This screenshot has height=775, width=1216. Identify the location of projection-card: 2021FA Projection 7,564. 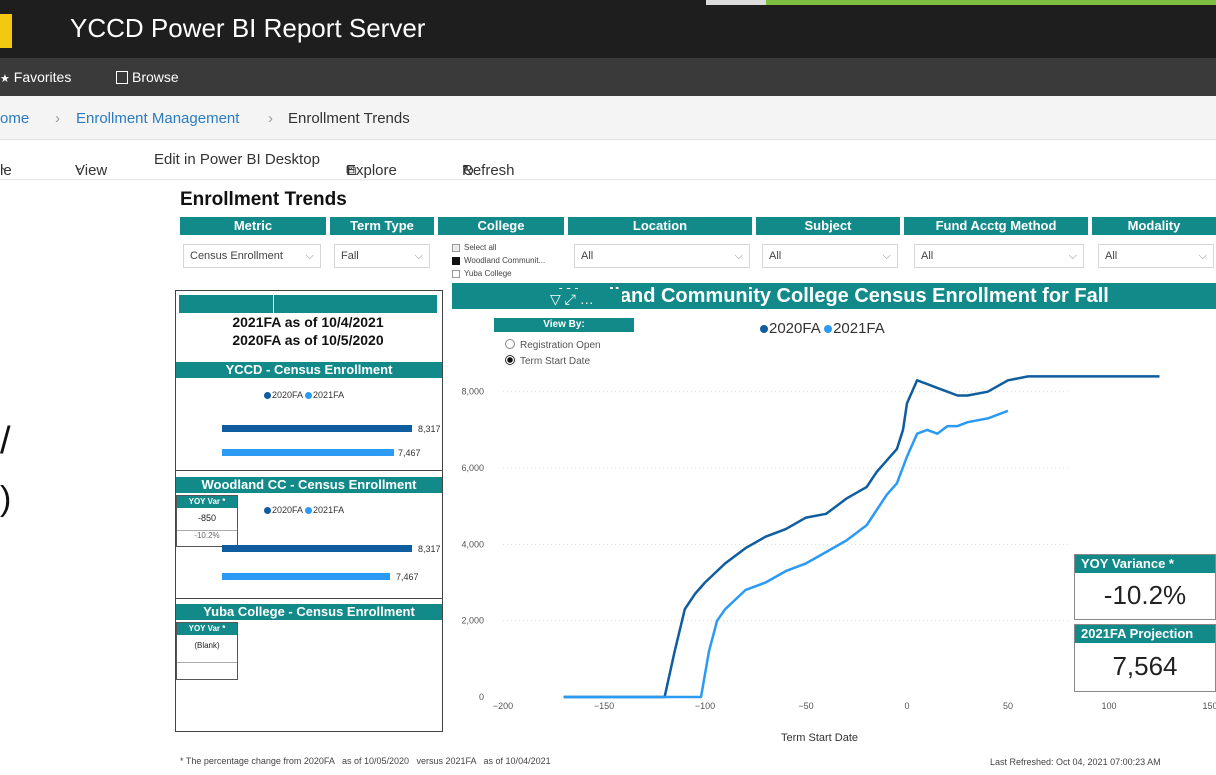
(1145, 658).